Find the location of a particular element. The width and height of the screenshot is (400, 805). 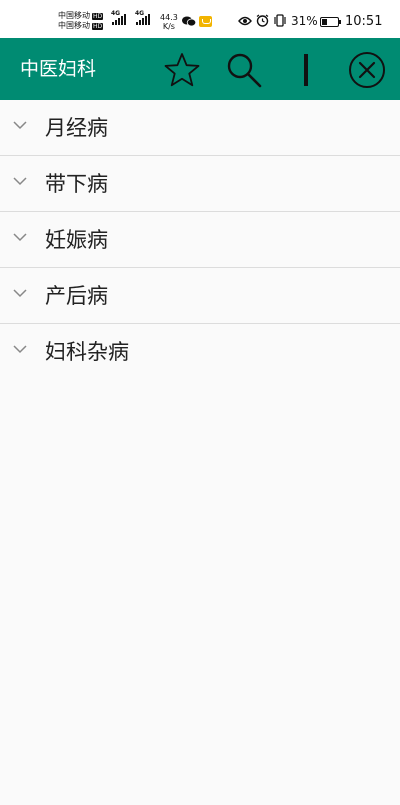

cursor-icon is located at coordinates (306, 70).